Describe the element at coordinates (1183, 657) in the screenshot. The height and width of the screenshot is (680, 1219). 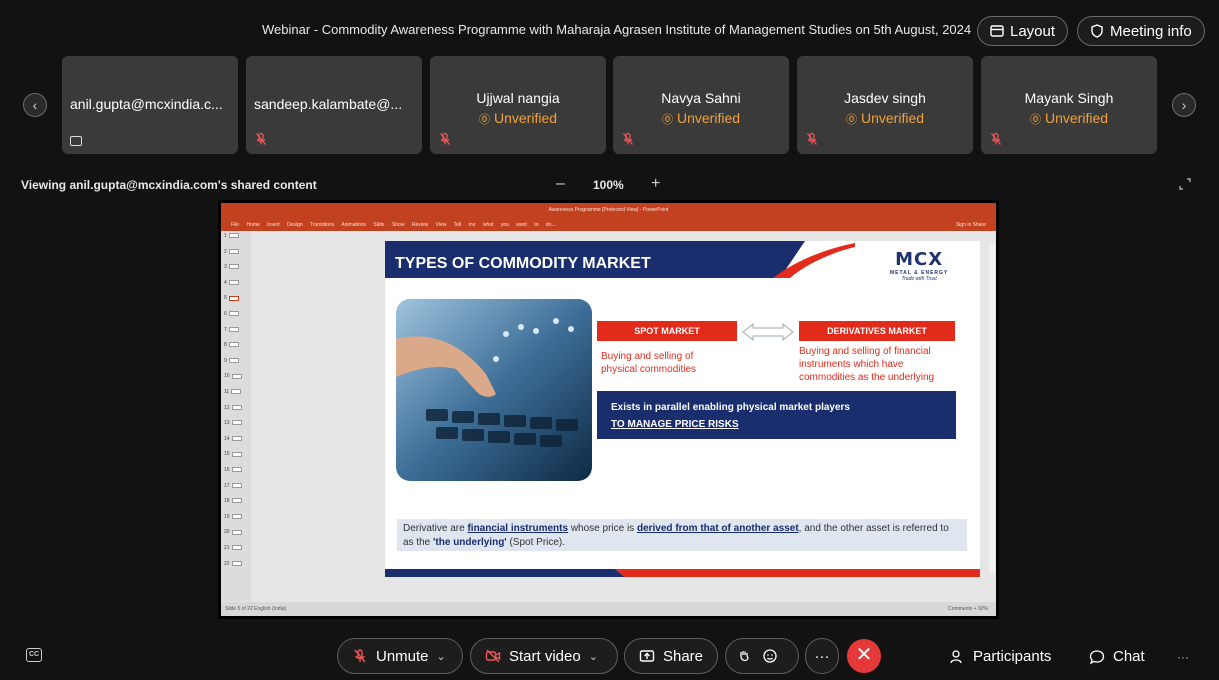
I see `overflow-menu-button: ···` at that location.